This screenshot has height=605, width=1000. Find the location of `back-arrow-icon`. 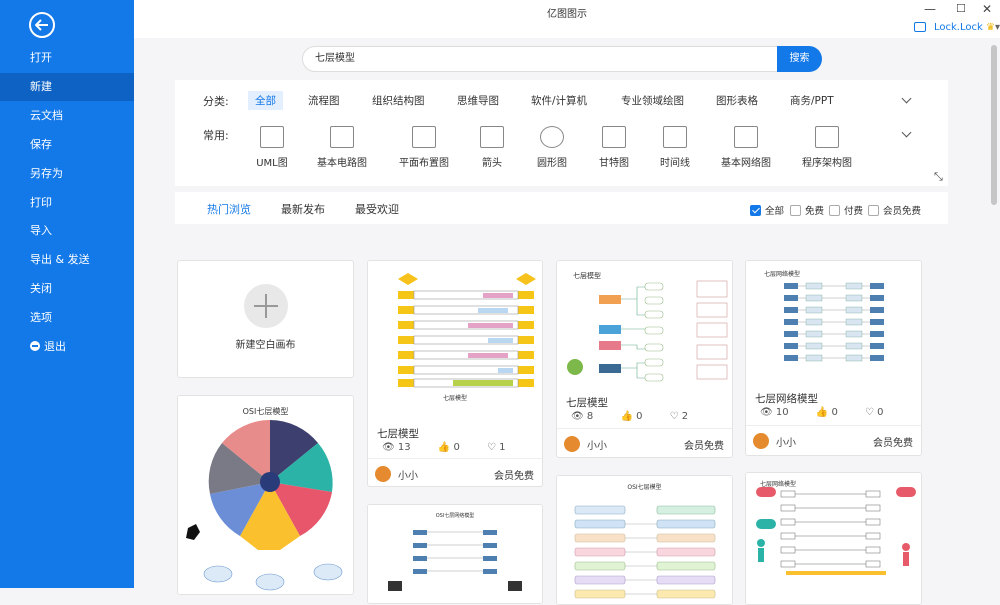

back-arrow-icon is located at coordinates (42, 25).